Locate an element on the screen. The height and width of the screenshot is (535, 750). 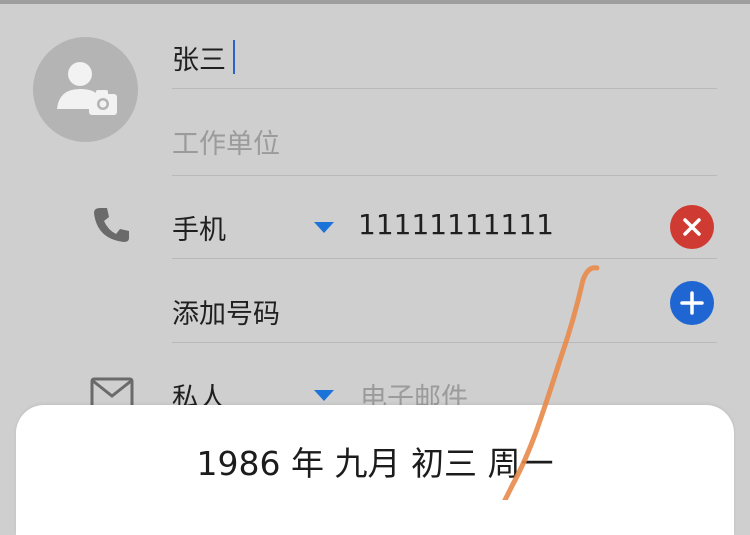
phone-icon is located at coordinates (111, 225).